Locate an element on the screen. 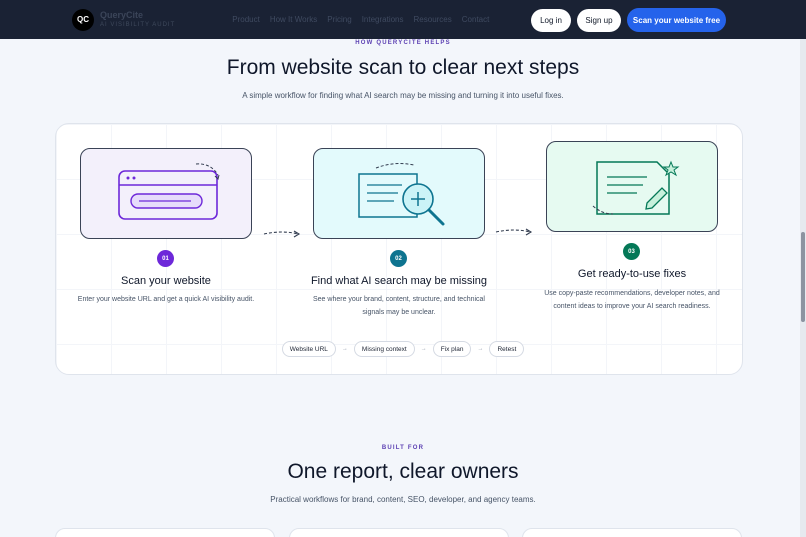 The width and height of the screenshot is (806, 537). brand-tagline: AI VISIBILITY AUDIT is located at coordinates (138, 25).